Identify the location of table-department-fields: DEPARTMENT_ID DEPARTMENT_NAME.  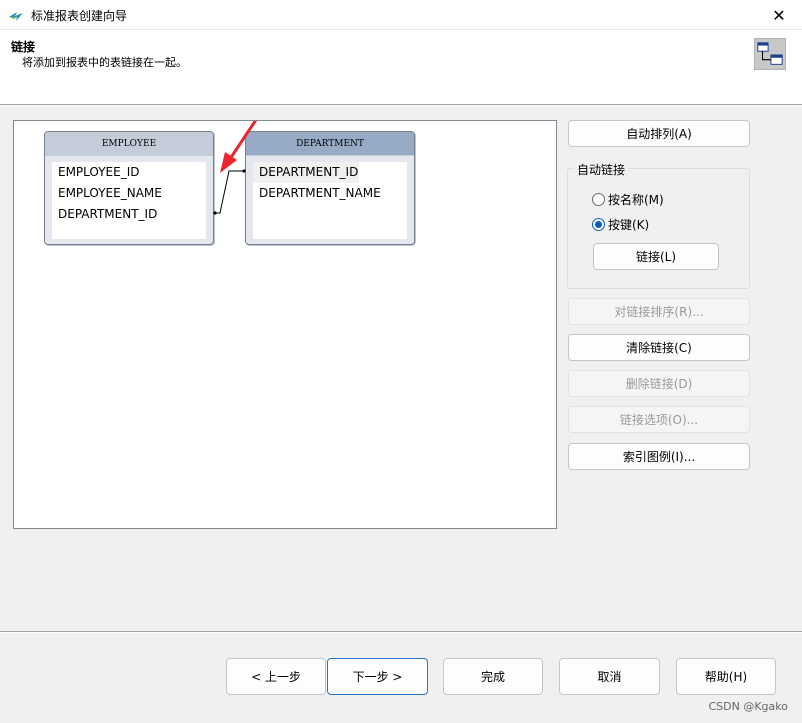
(330, 200).